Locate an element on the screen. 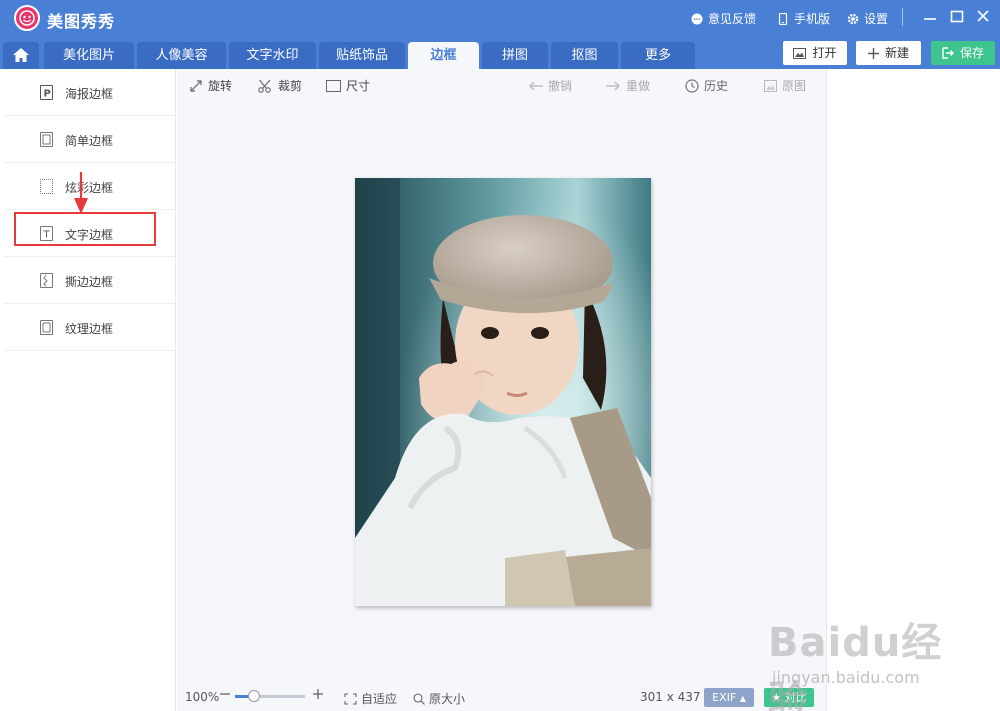  open-label: 打开 is located at coordinates (824, 53).